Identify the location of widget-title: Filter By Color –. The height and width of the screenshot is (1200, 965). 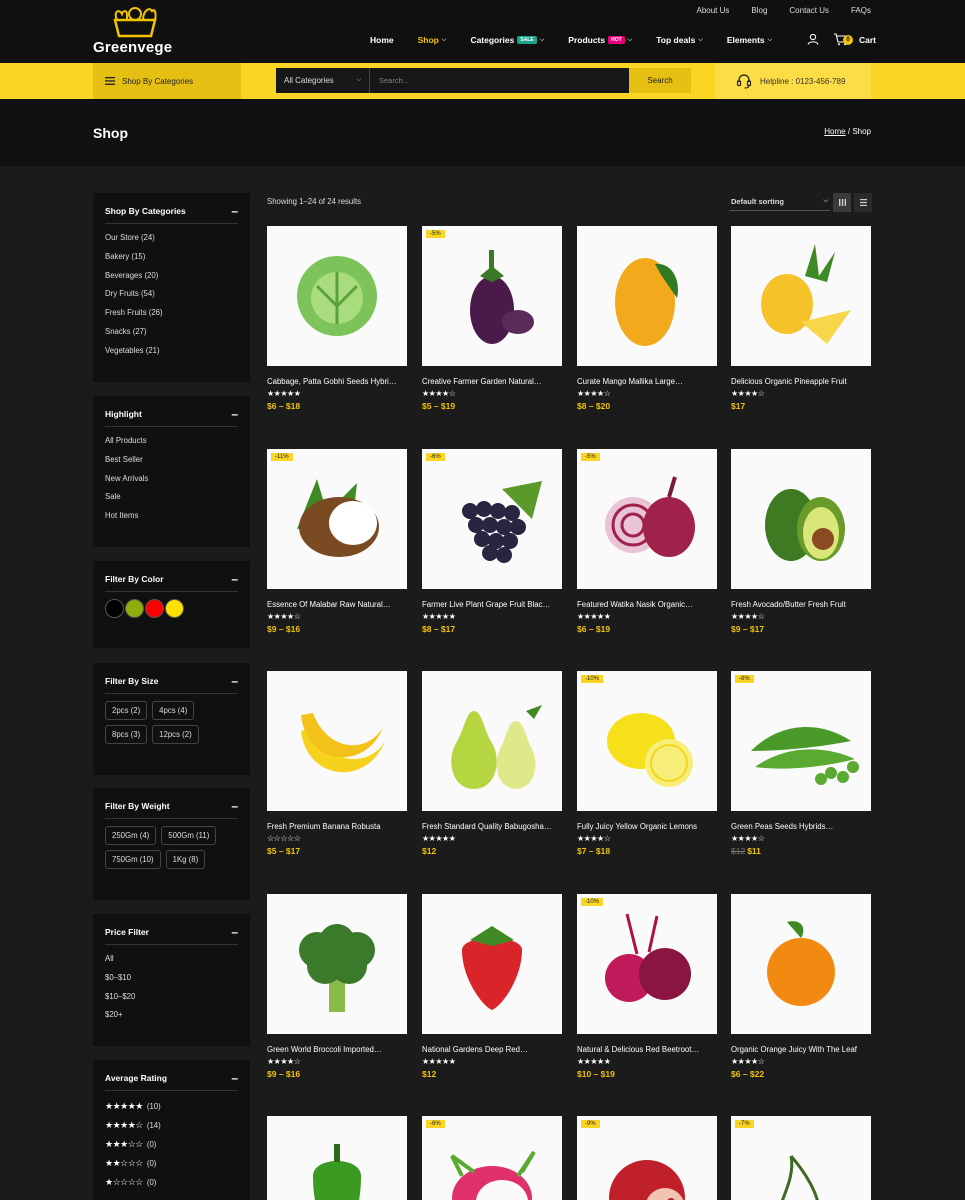
(171, 576).